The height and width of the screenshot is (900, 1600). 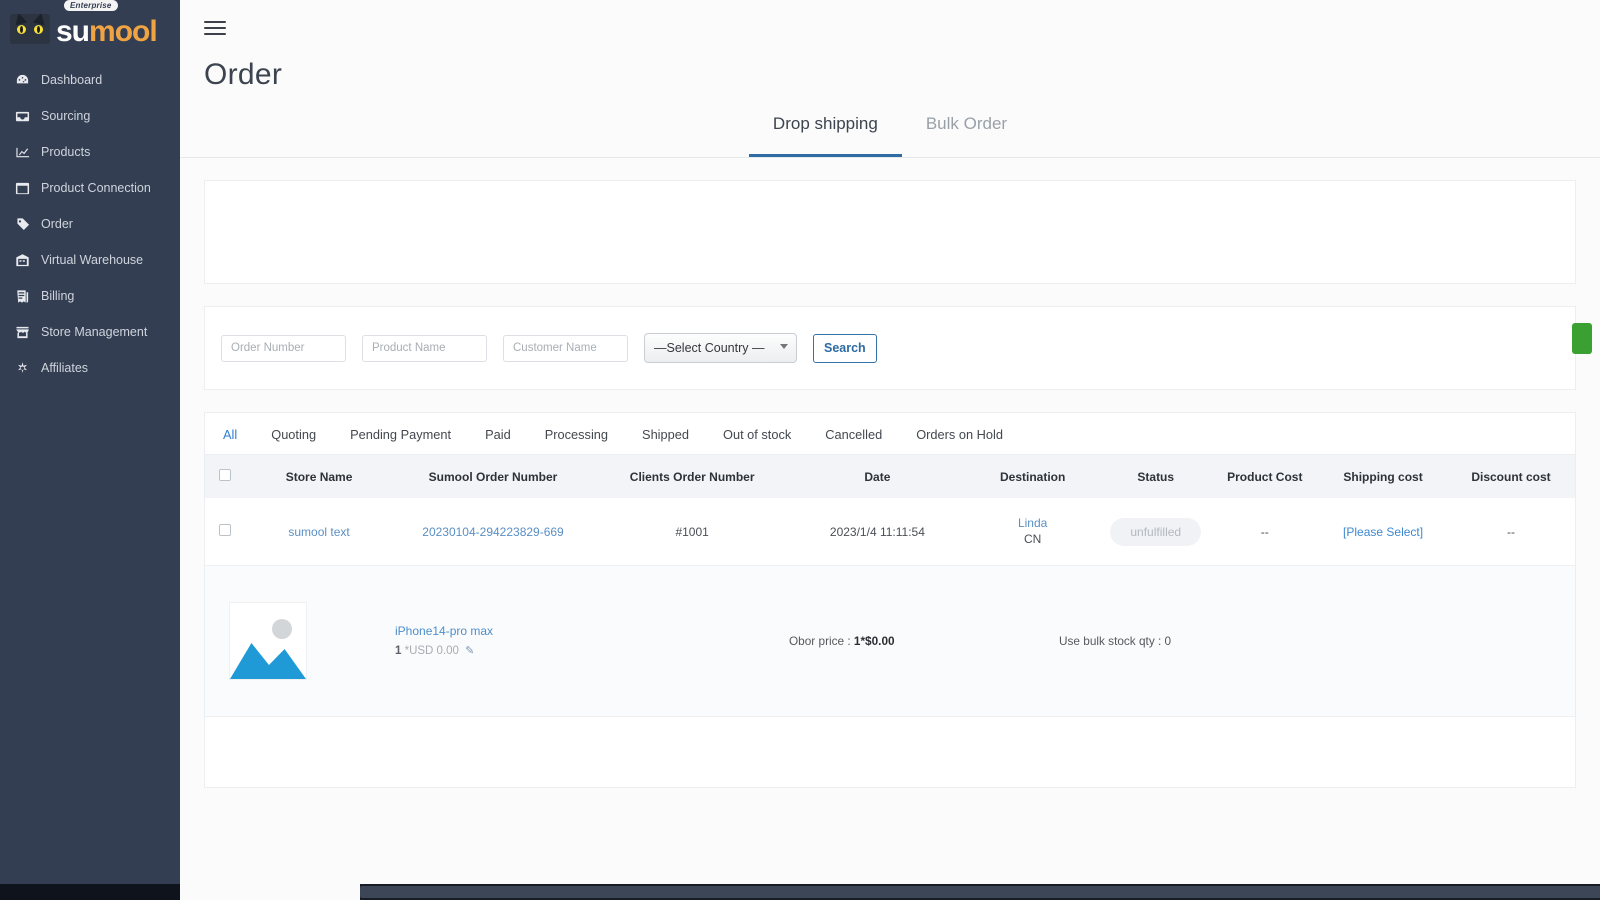 What do you see at coordinates (230, 434) in the screenshot?
I see `status-tab-all: All` at bounding box center [230, 434].